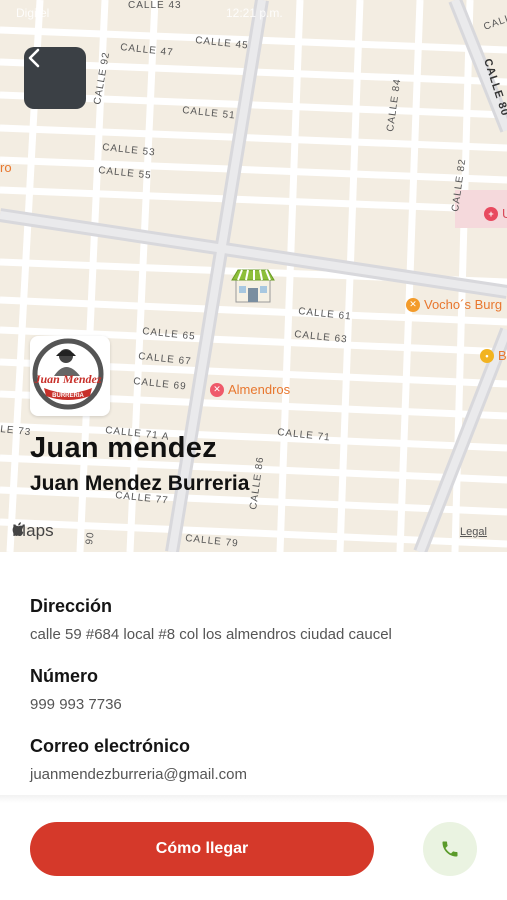 The image size is (507, 900). Describe the element at coordinates (68, 396) in the screenshot. I see `logo-subtext: BURRERIA` at that location.